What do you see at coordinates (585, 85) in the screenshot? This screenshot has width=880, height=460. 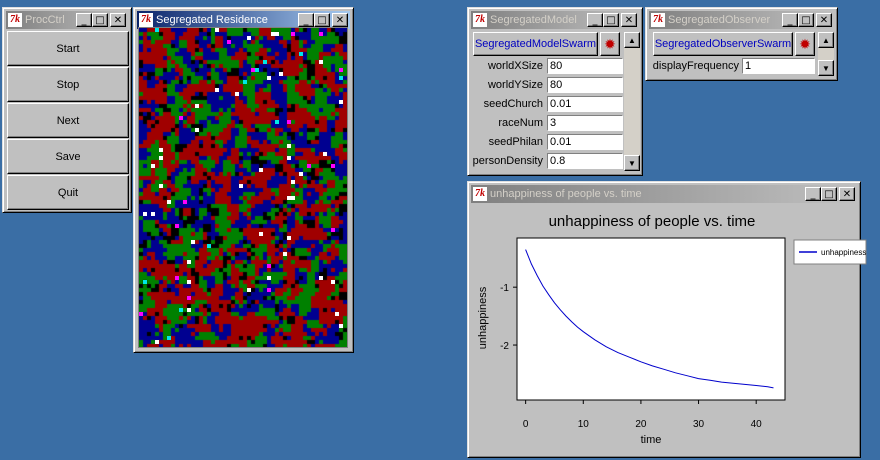 I see `worldysize-field: 80` at bounding box center [585, 85].